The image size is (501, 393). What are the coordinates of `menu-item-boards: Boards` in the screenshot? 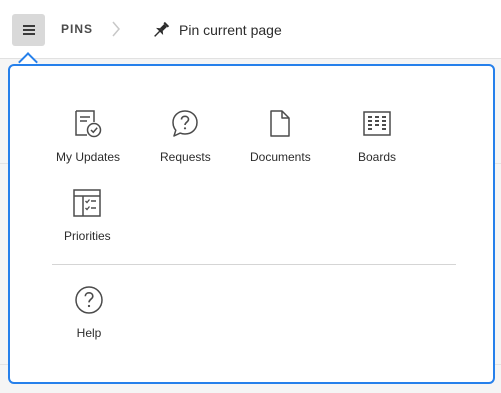 It's located at (377, 136).